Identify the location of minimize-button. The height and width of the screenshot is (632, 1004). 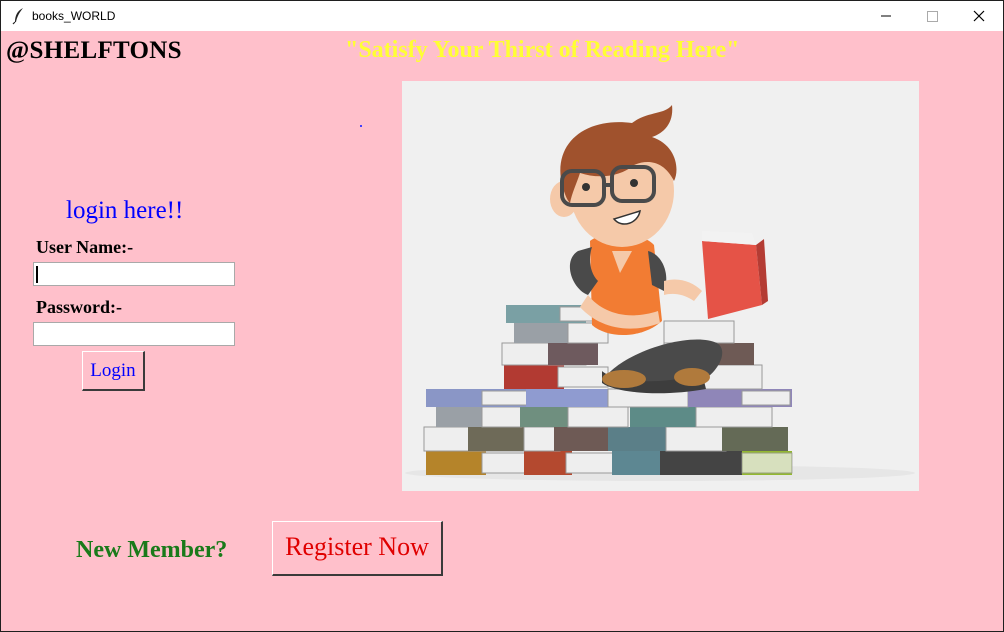
(886, 16).